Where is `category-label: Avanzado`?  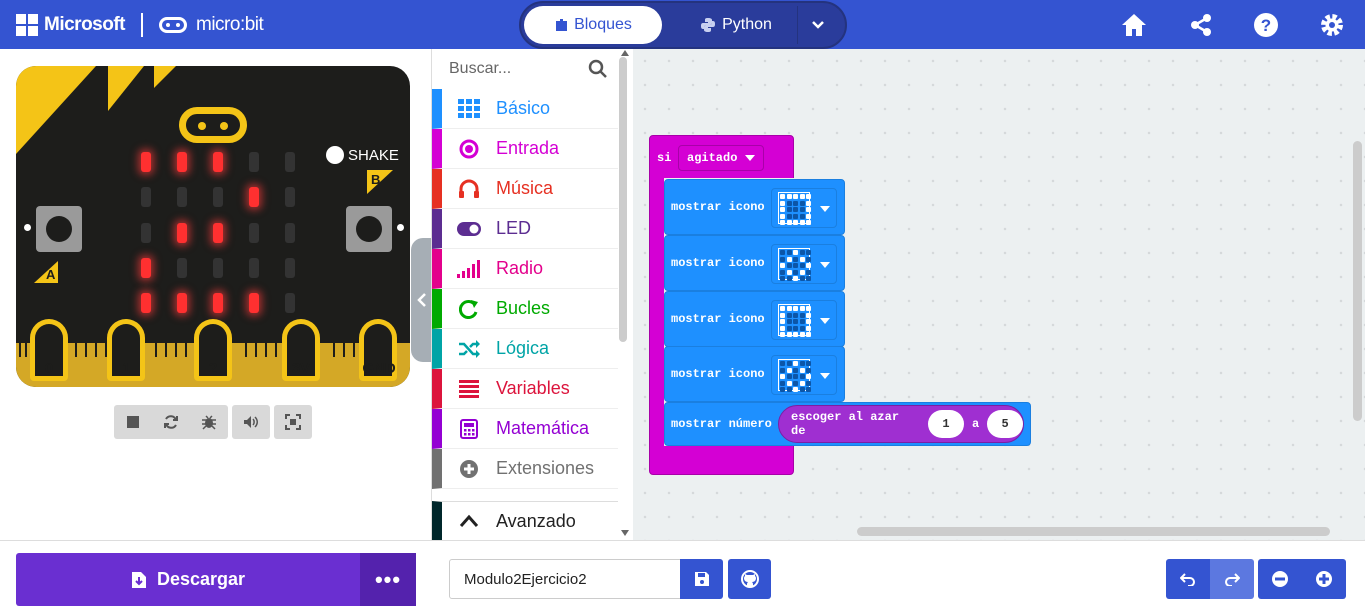 category-label: Avanzado is located at coordinates (536, 520).